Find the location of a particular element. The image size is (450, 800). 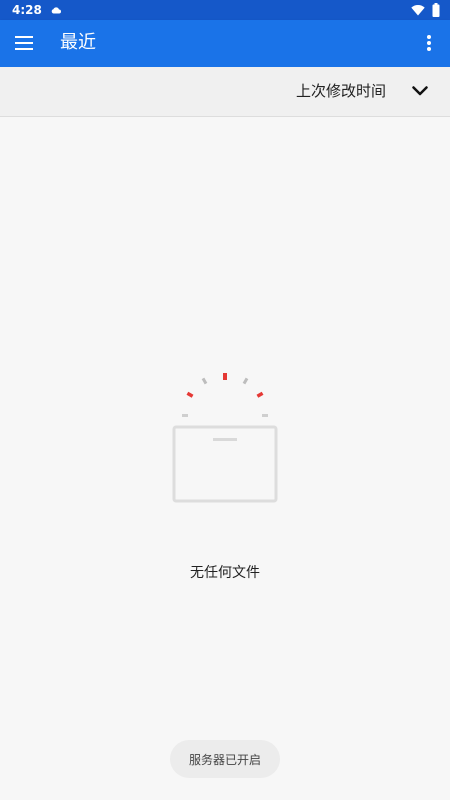

more-vert-icon is located at coordinates (429, 43).